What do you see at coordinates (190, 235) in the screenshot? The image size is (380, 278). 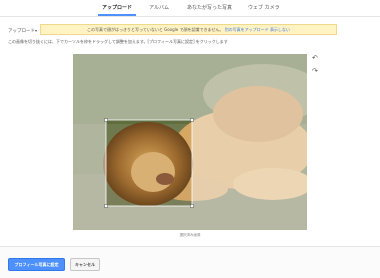 I see `image-caption: 選択済み画像` at bounding box center [190, 235].